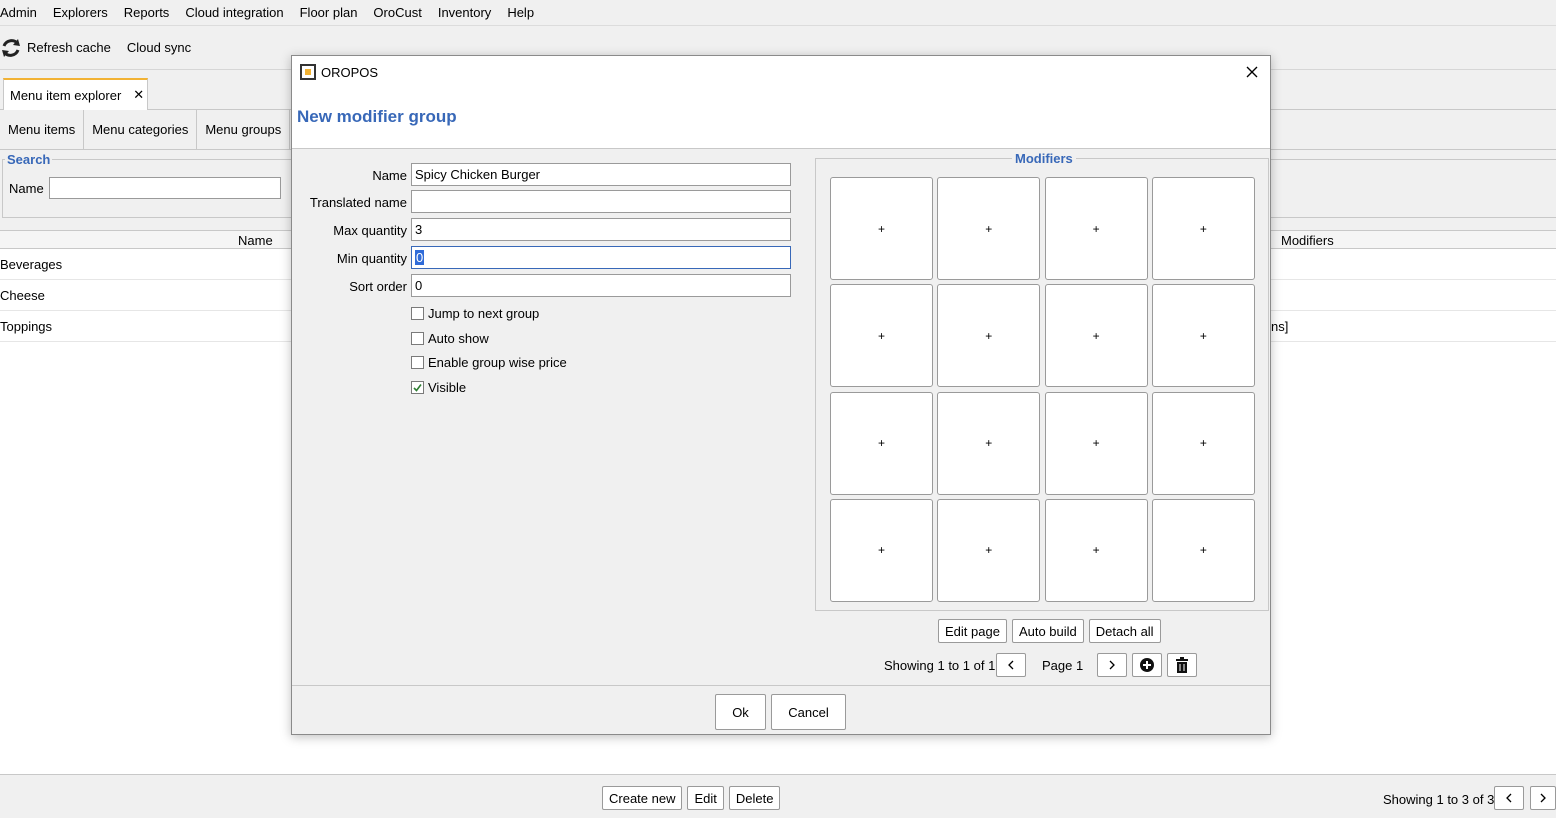 The height and width of the screenshot is (824, 1556). What do you see at coordinates (464, 13) in the screenshot?
I see `menu-inventory: Inventory` at bounding box center [464, 13].